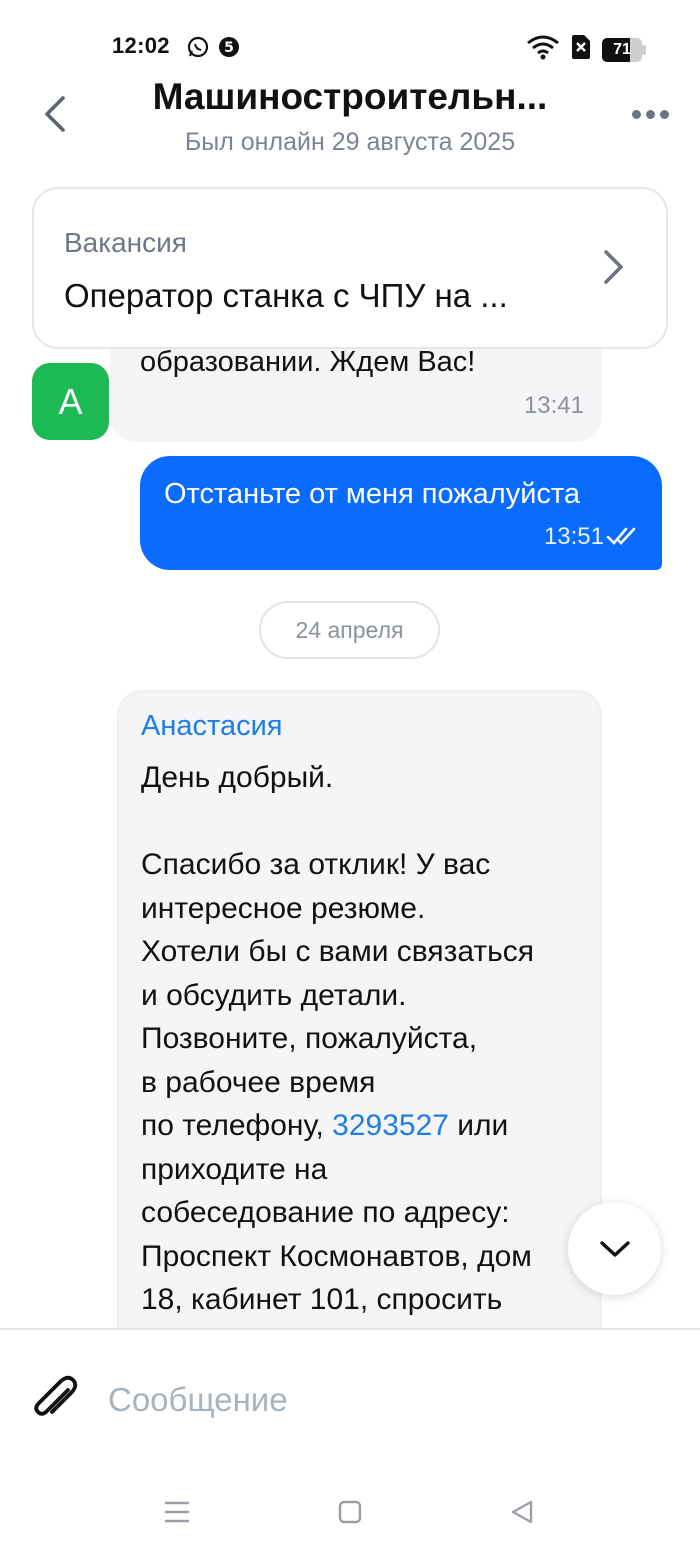 The image size is (700, 1556). What do you see at coordinates (581, 49) in the screenshot?
I see `sim-off-icon` at bounding box center [581, 49].